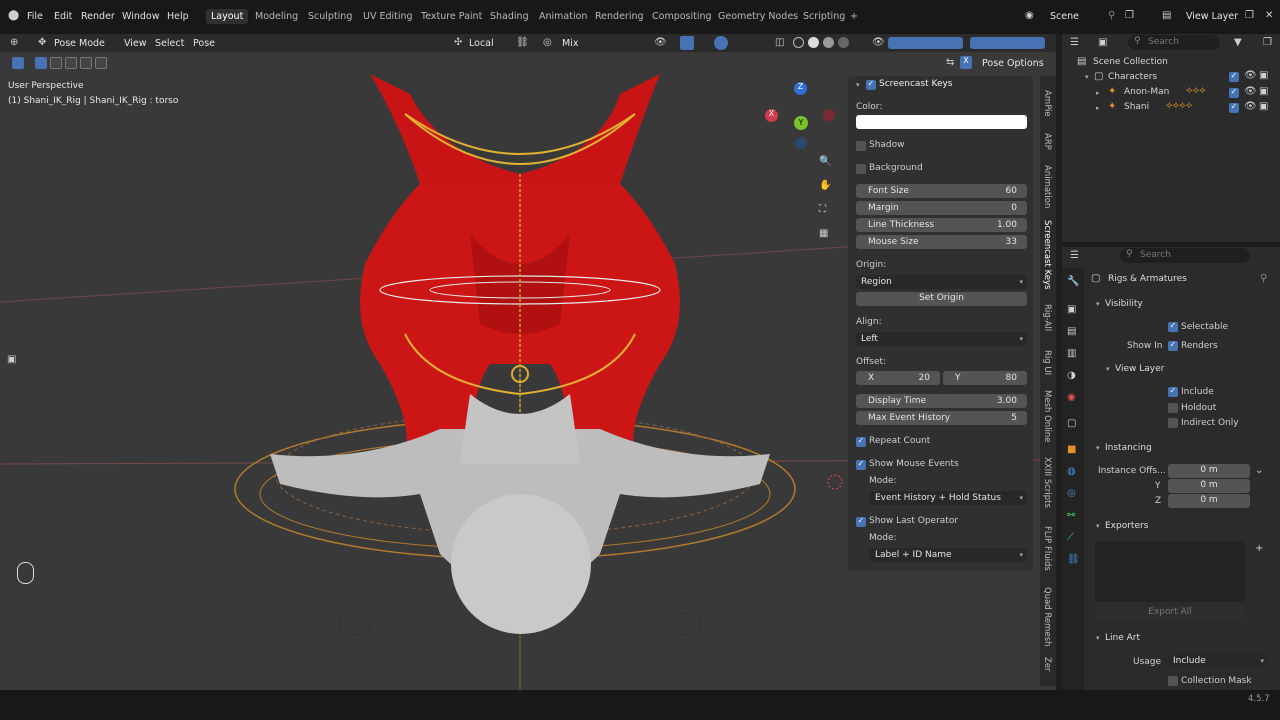  Describe the element at coordinates (801, 143) in the screenshot. I see `gizmo-neg-z` at that location.